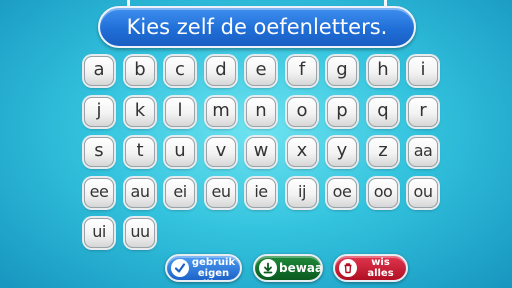 This screenshot has height=288, width=512. What do you see at coordinates (221, 193) in the screenshot?
I see `letter-key-eu: eu` at bounding box center [221, 193].